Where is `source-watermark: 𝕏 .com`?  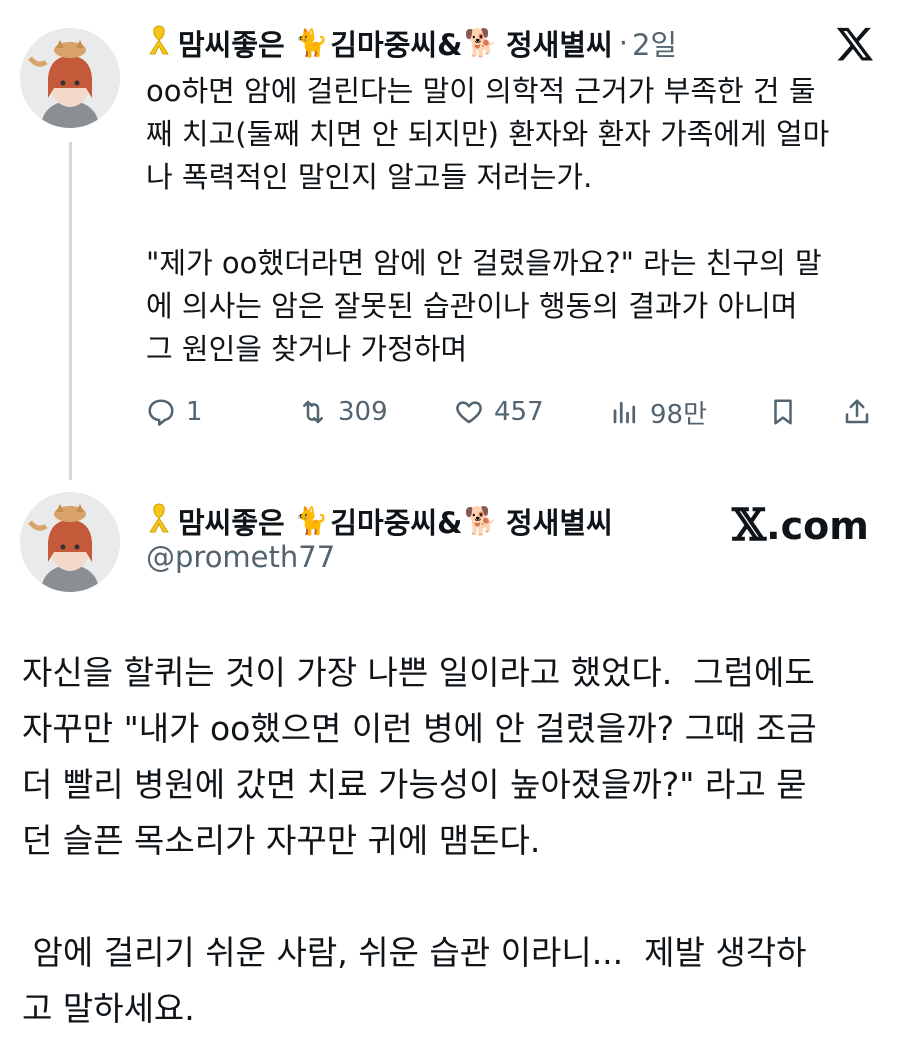
source-watermark: 𝕏 .com is located at coordinates (800, 525).